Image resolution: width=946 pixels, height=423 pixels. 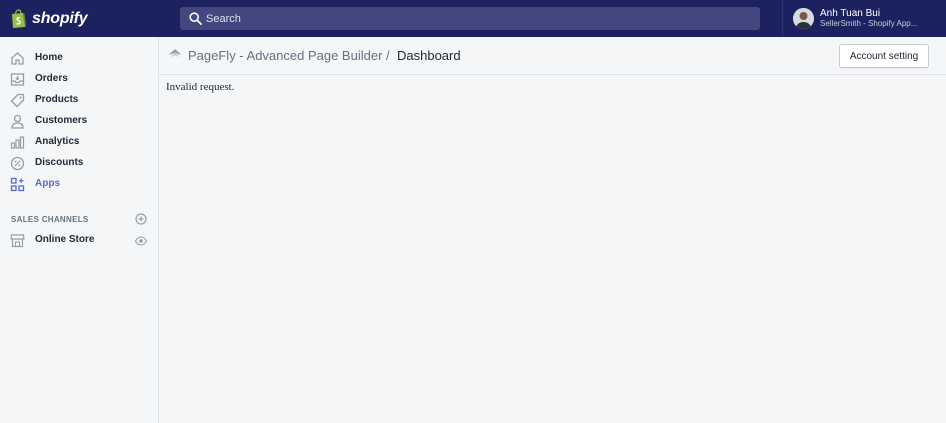 I want to click on sidebar-item-products: Products, so click(x=79, y=100).